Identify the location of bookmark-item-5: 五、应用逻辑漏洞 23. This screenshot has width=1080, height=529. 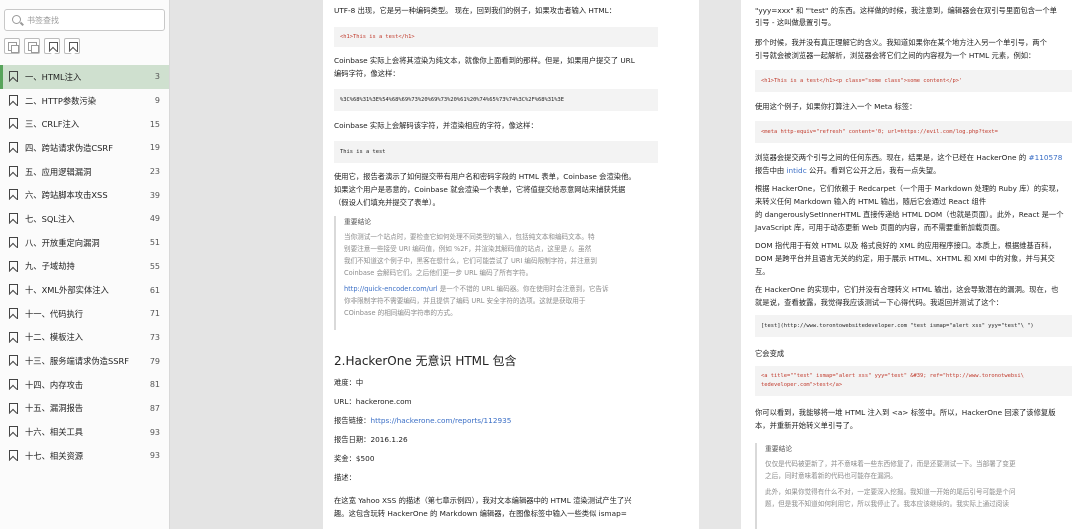
(84, 172).